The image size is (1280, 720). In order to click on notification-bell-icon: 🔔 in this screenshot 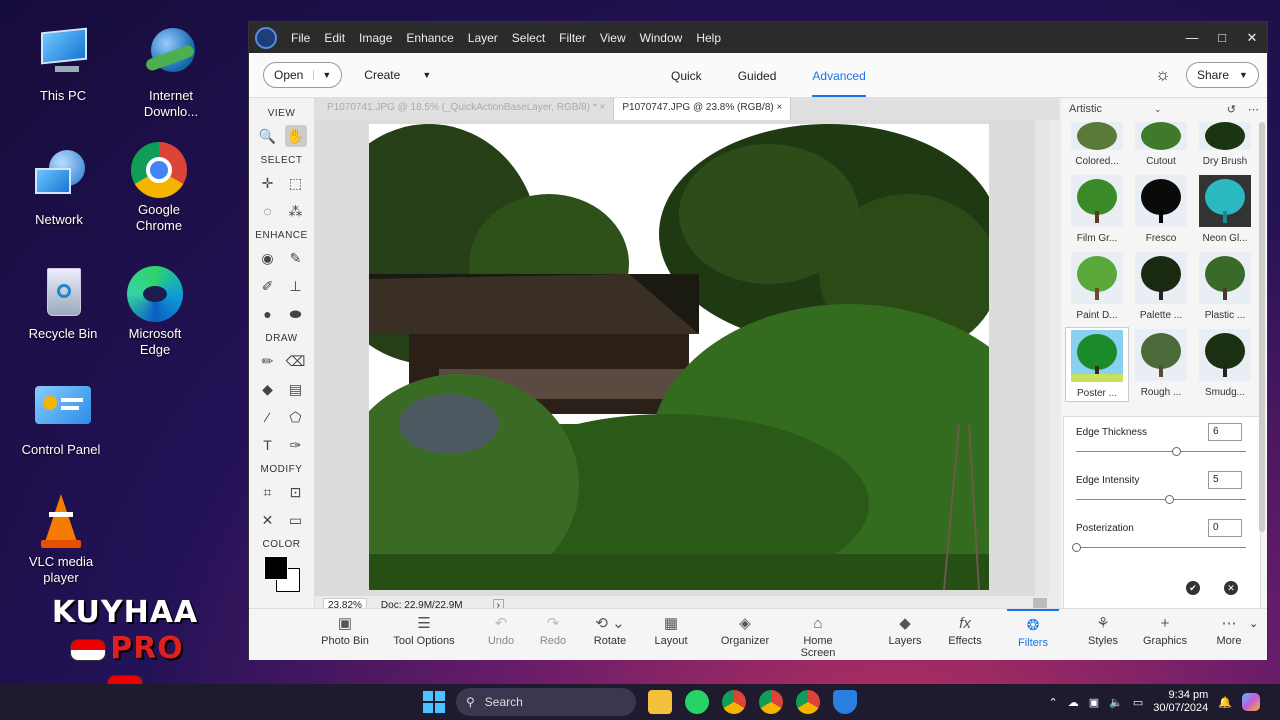, I will do `click(1225, 702)`.